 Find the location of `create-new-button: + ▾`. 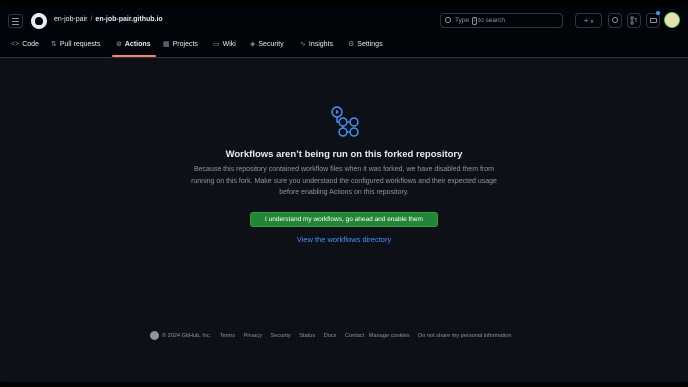

create-new-button: + ▾ is located at coordinates (588, 20).